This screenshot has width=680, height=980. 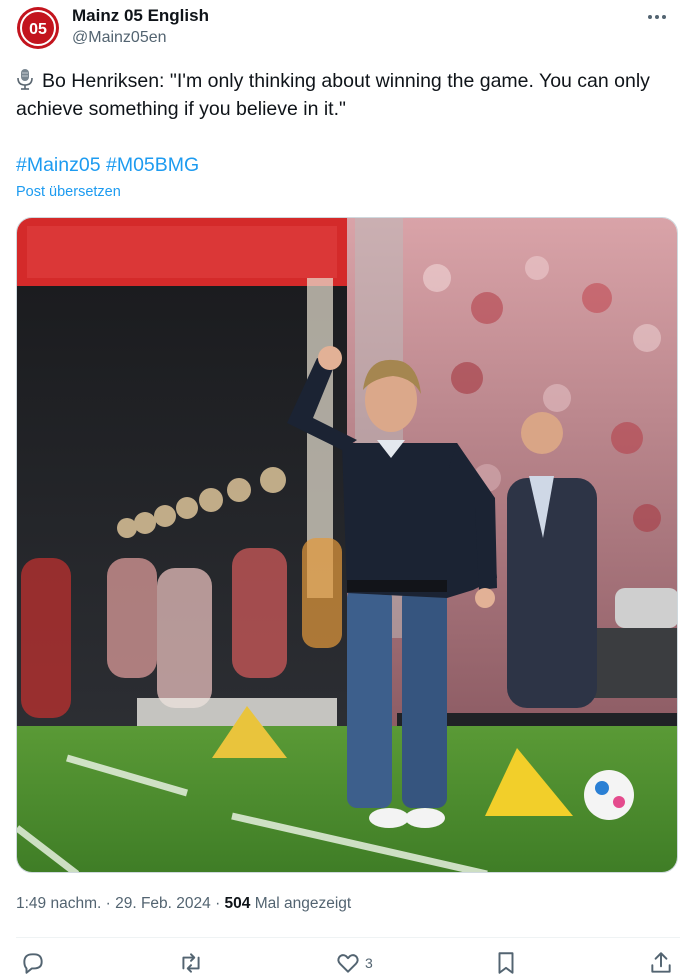 I want to click on action-bar: 3, so click(x=340, y=963).